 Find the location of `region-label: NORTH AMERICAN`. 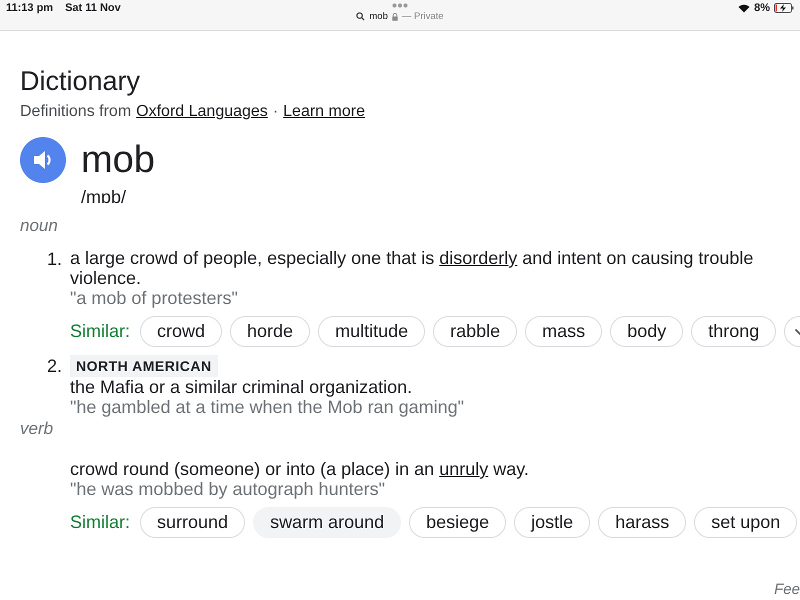

region-label: NORTH AMERICAN is located at coordinates (144, 366).